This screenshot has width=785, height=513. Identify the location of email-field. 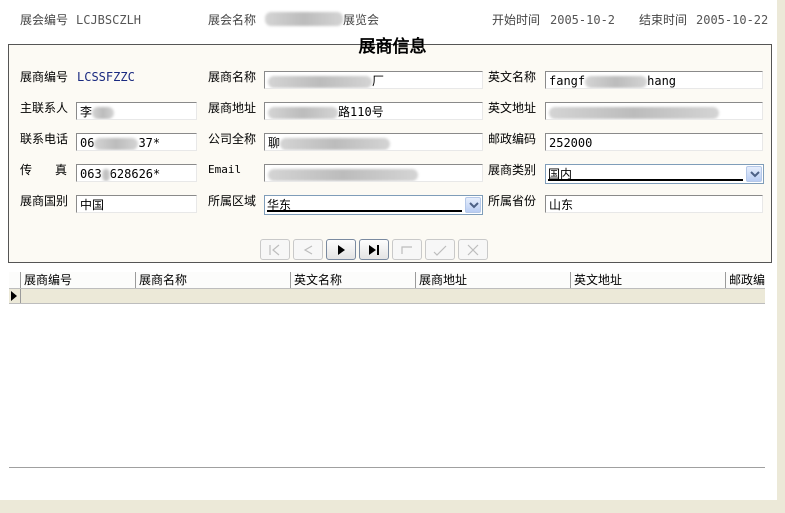
(373, 173).